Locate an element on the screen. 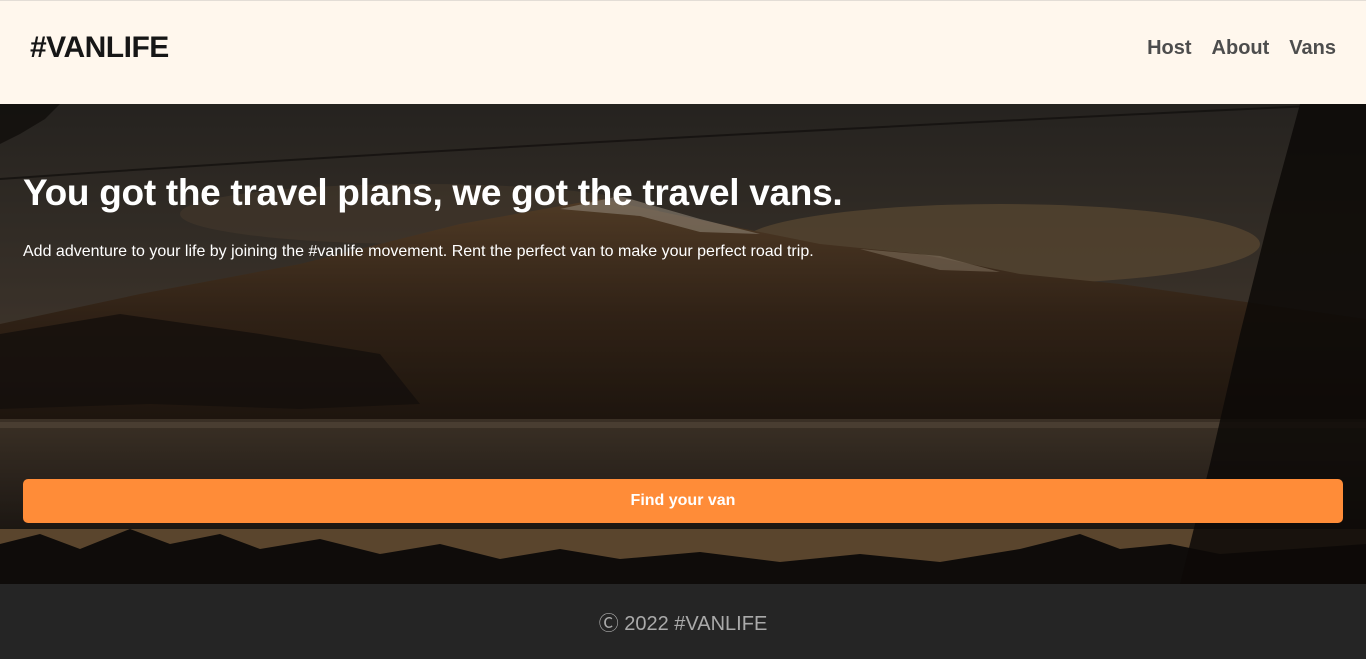  find-your-van-button: Find your van is located at coordinates (683, 501).